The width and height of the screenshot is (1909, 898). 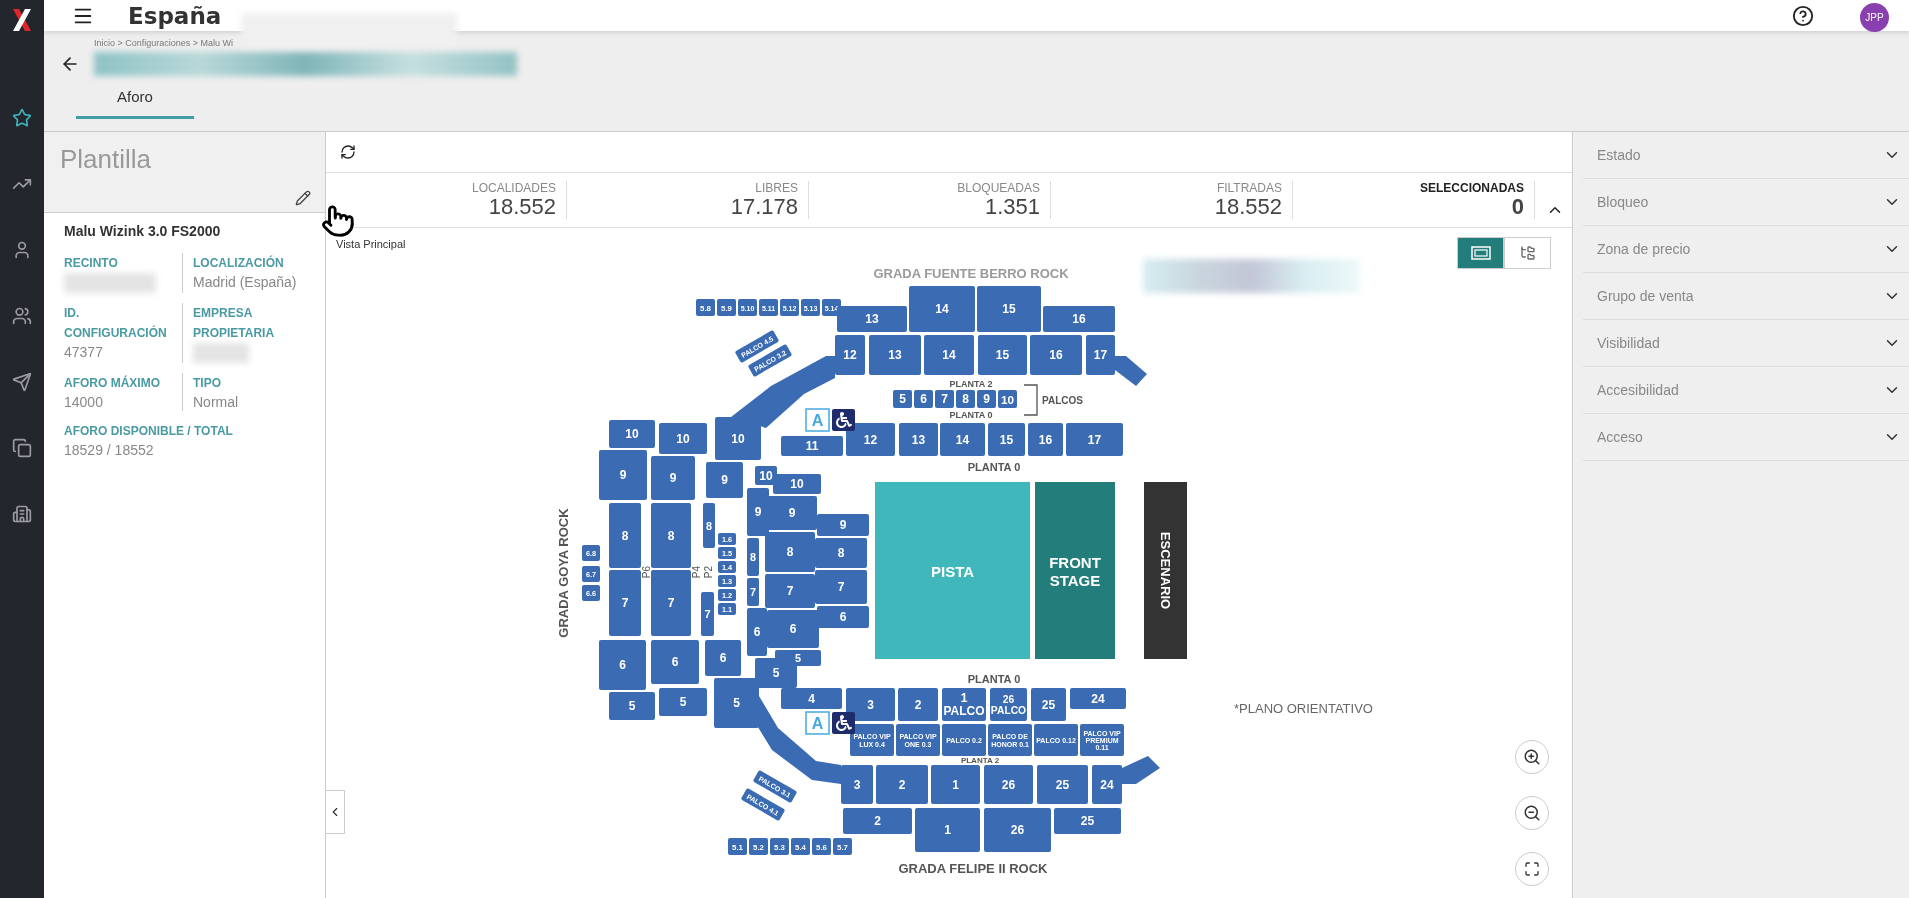 What do you see at coordinates (811, 698) in the screenshot?
I see `seat-section: 4` at bounding box center [811, 698].